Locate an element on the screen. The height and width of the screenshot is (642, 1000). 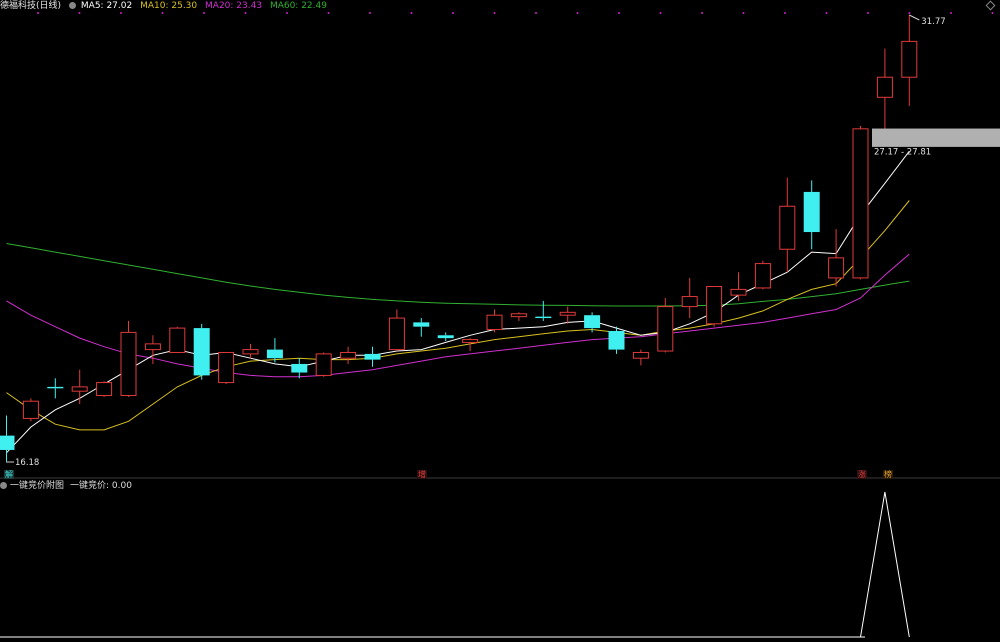
sub-panel-value: 一键竞价: 0.00 is located at coordinates (101, 486).